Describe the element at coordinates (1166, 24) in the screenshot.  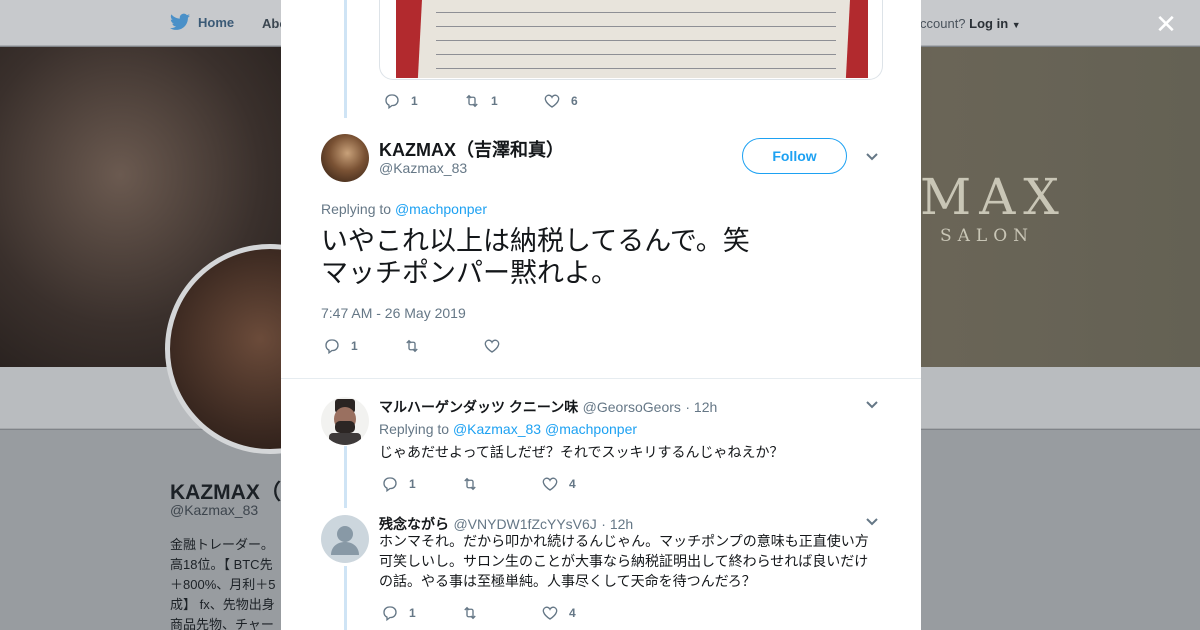
I see `close-icon: ✕` at that location.